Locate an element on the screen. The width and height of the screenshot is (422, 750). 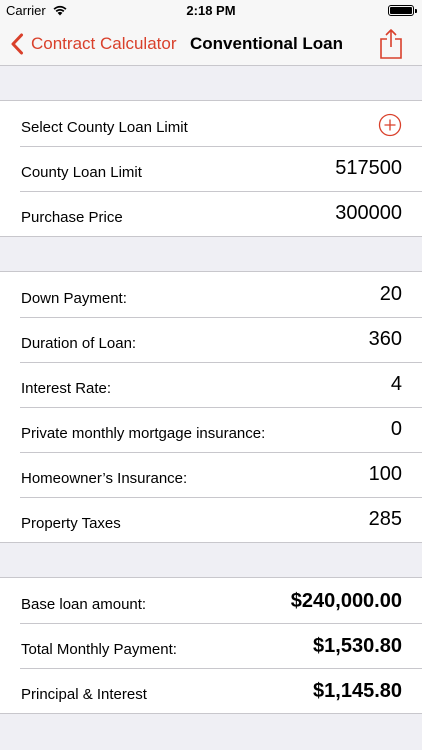
total-monthly-label: Total Monthly Payment: is located at coordinates (99, 649).